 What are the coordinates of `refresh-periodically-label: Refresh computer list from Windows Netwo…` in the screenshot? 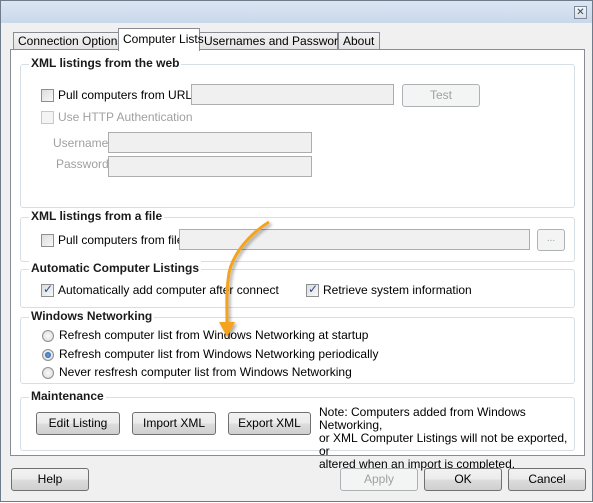 It's located at (219, 354).